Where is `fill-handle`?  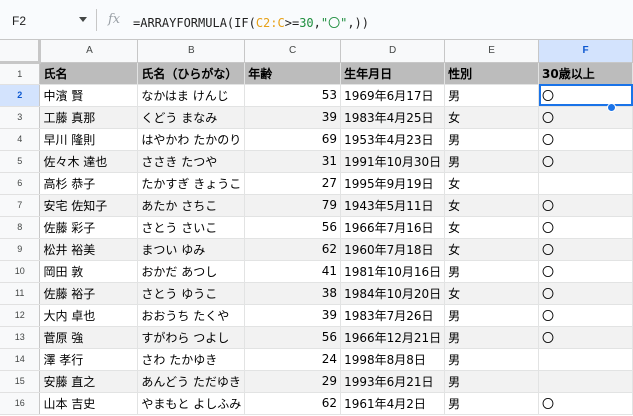
fill-handle is located at coordinates (611, 107).